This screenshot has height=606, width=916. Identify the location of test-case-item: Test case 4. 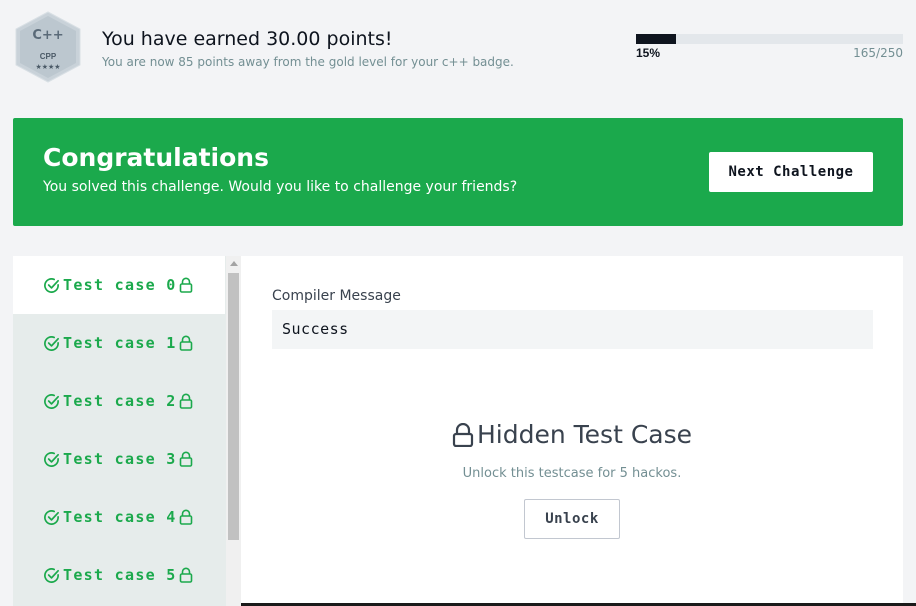
(119, 517).